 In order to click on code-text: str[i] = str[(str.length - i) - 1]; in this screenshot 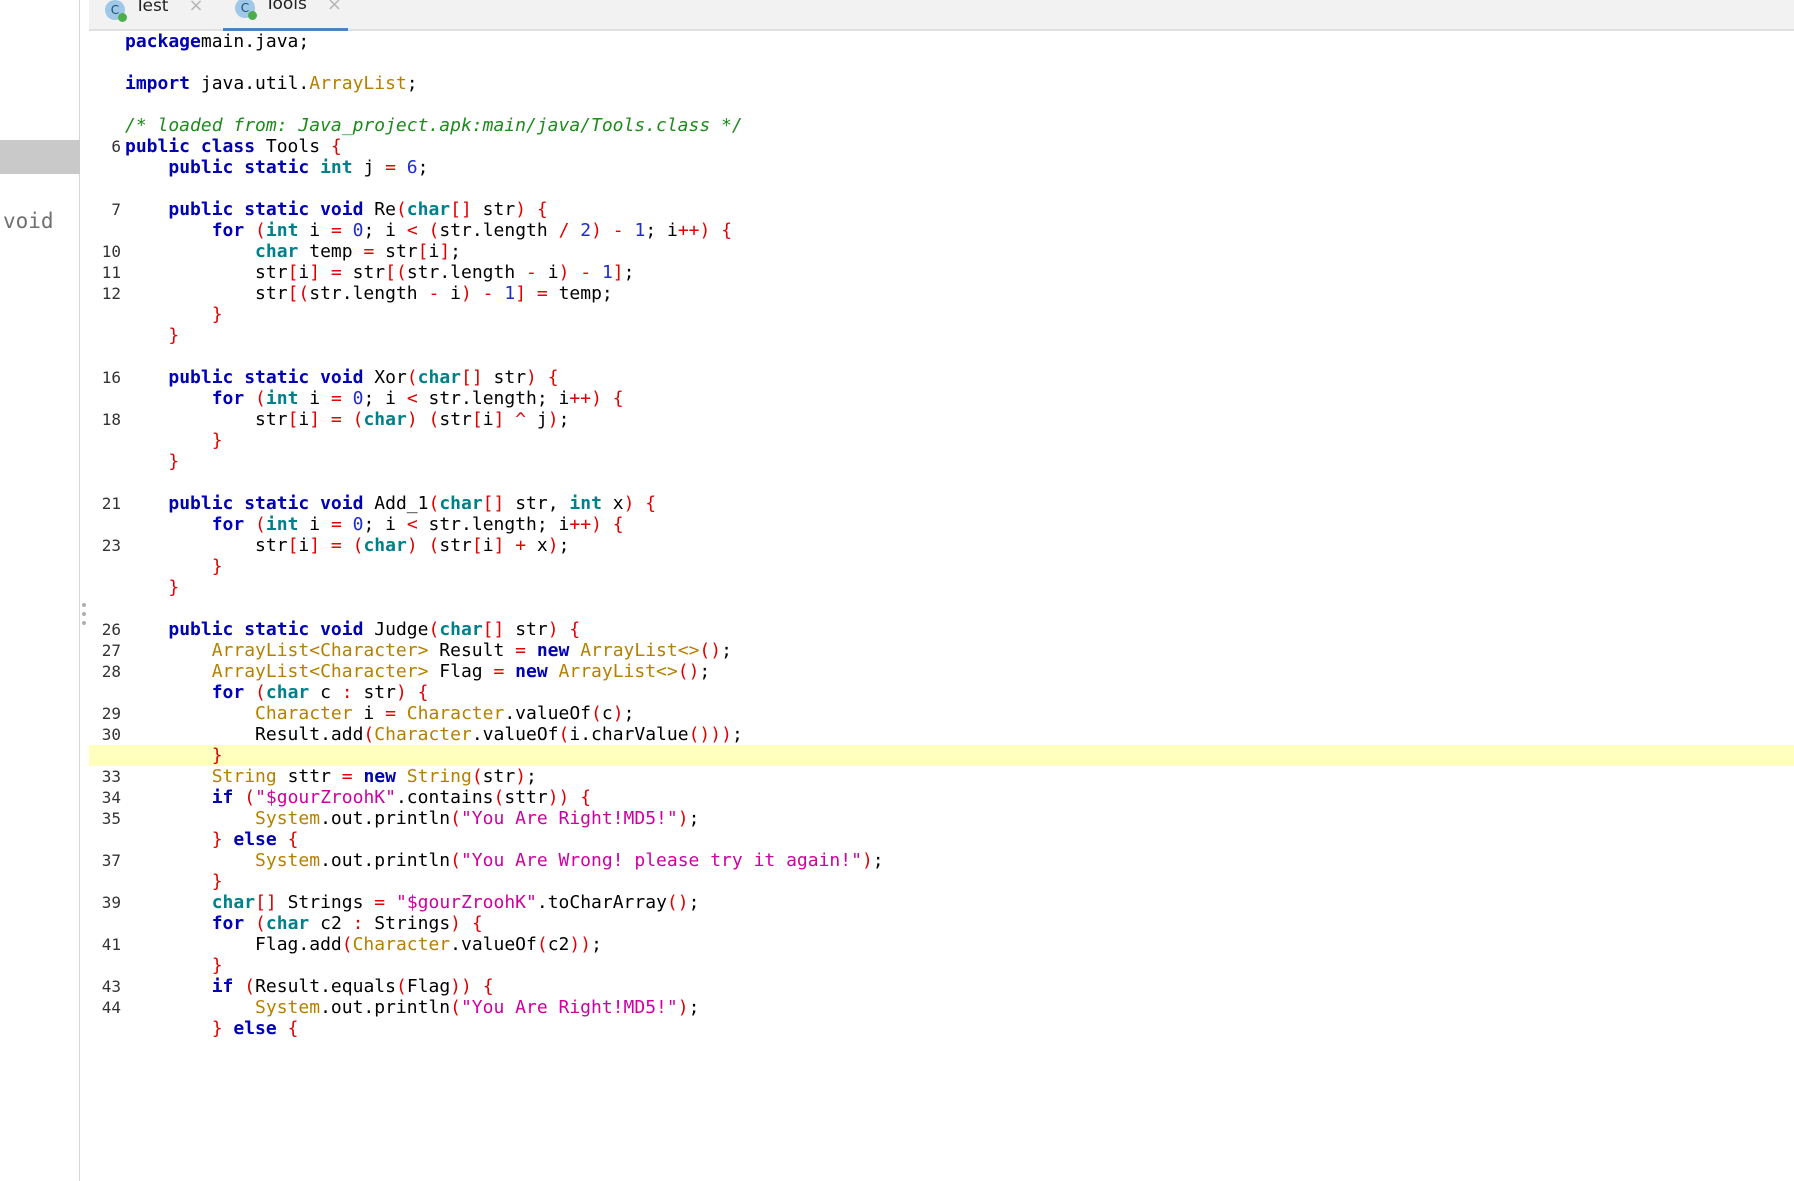, I will do `click(379, 272)`.